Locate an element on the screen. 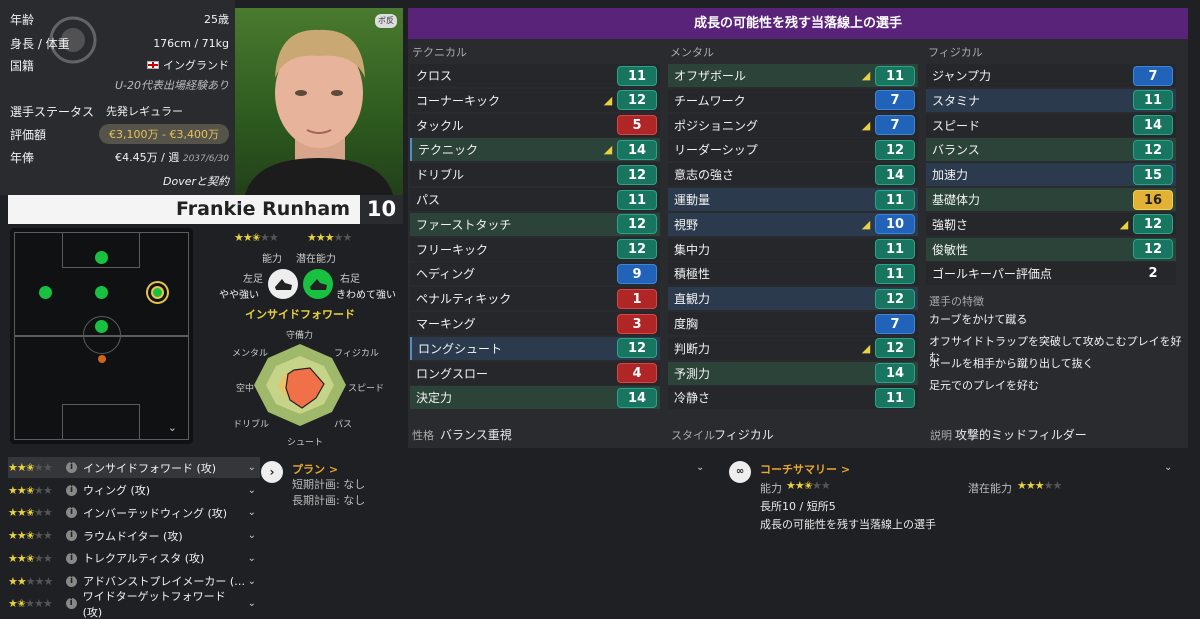 This screenshot has height=619, width=1200. pitch-expand-chevron-icon: ⌄ is located at coordinates (172, 427).